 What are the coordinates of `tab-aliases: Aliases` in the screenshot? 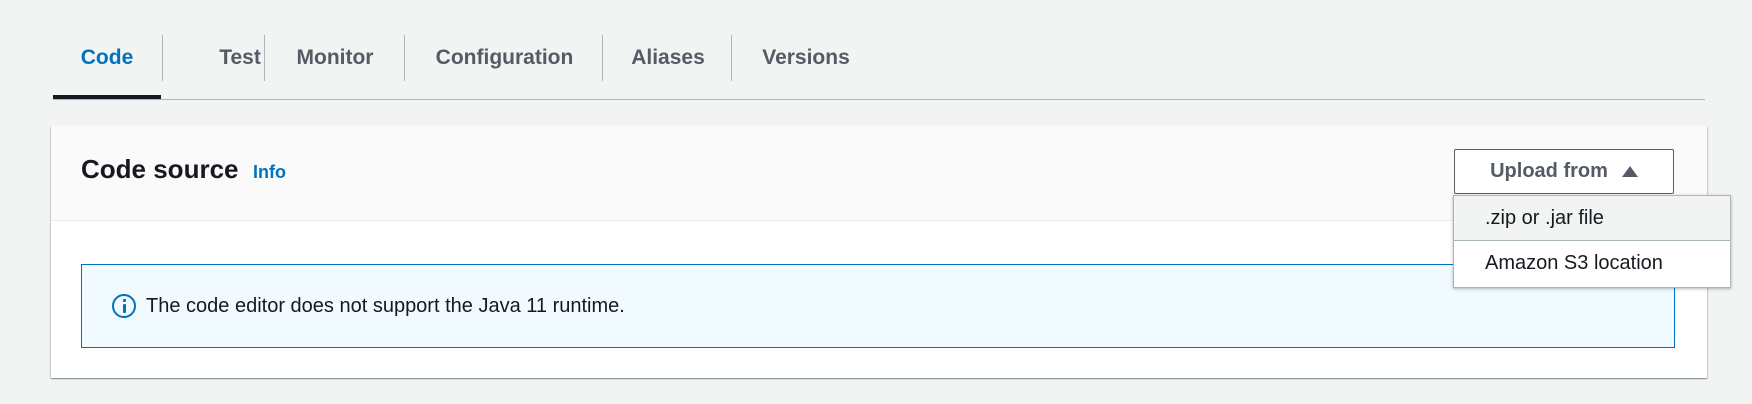 It's located at (668, 58).